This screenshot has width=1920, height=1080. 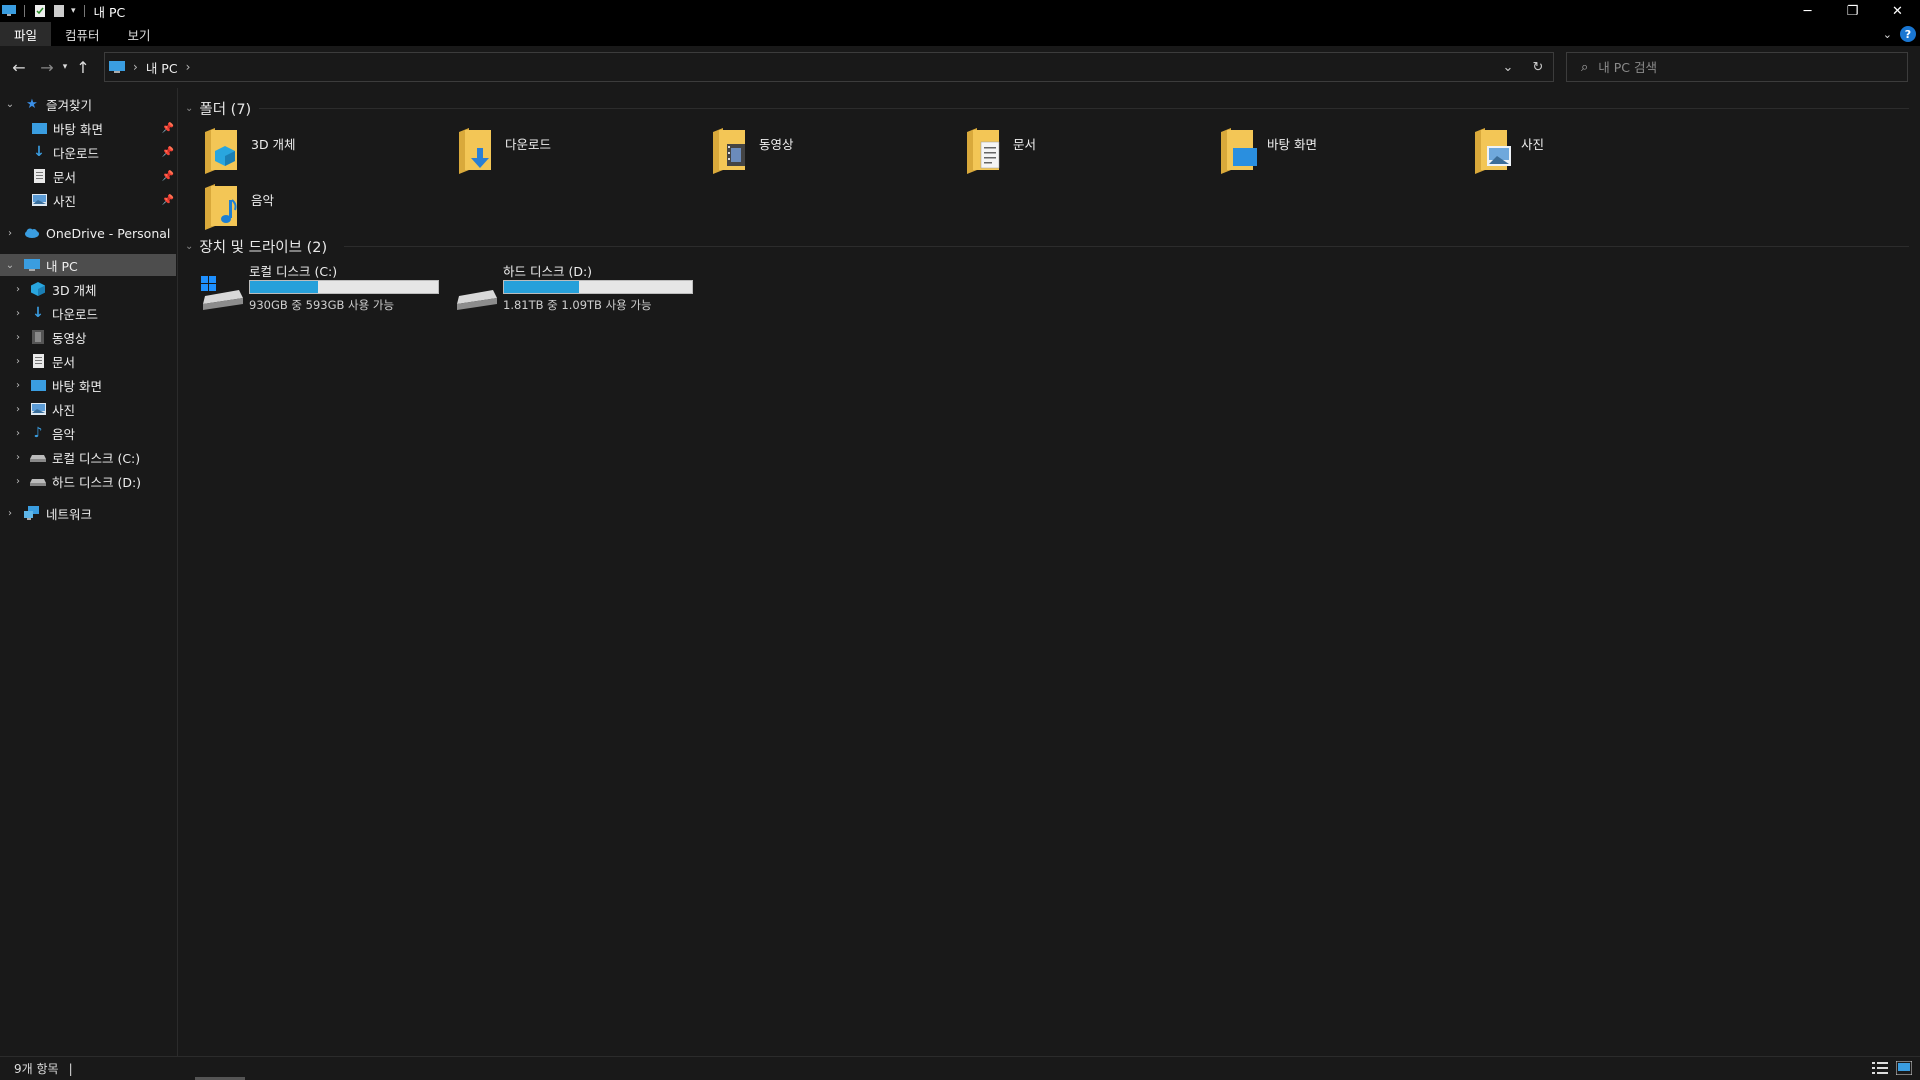 What do you see at coordinates (78, 129) in the screenshot?
I see `sidebar-item-label: 바탕 화면` at bounding box center [78, 129].